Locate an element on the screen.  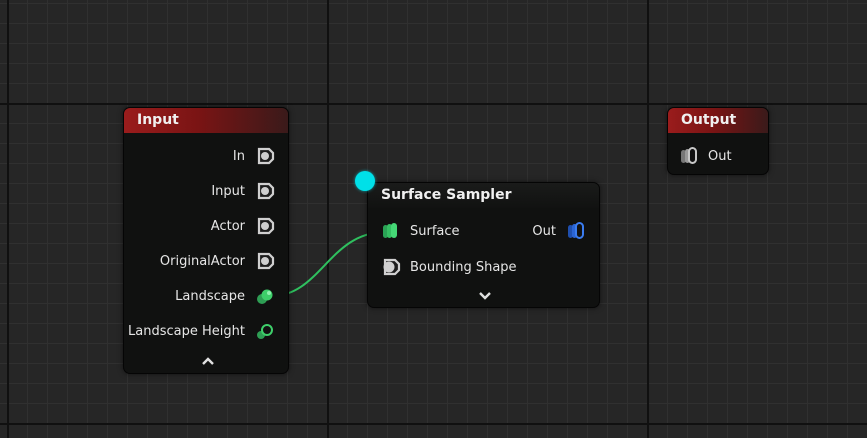
input-pin-actor: Actor is located at coordinates (243, 226).